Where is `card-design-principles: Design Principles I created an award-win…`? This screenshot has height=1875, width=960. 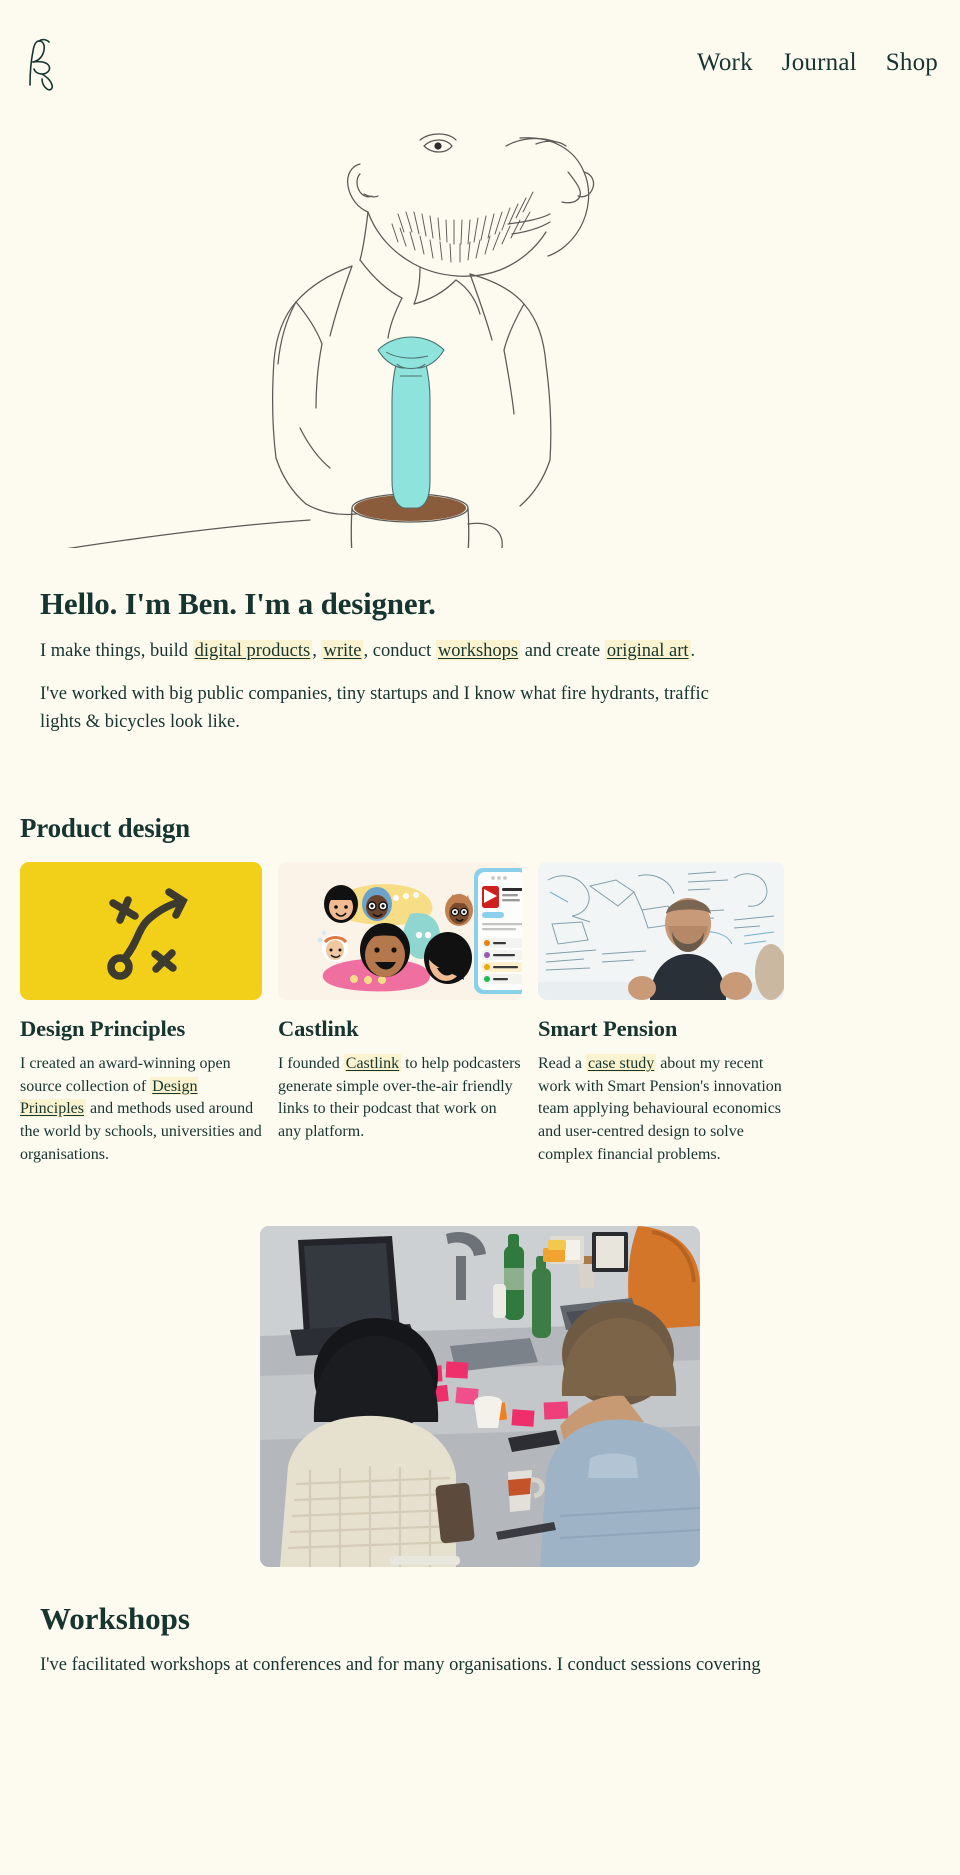 card-design-principles: Design Principles I created an award-win… is located at coordinates (141, 1014).